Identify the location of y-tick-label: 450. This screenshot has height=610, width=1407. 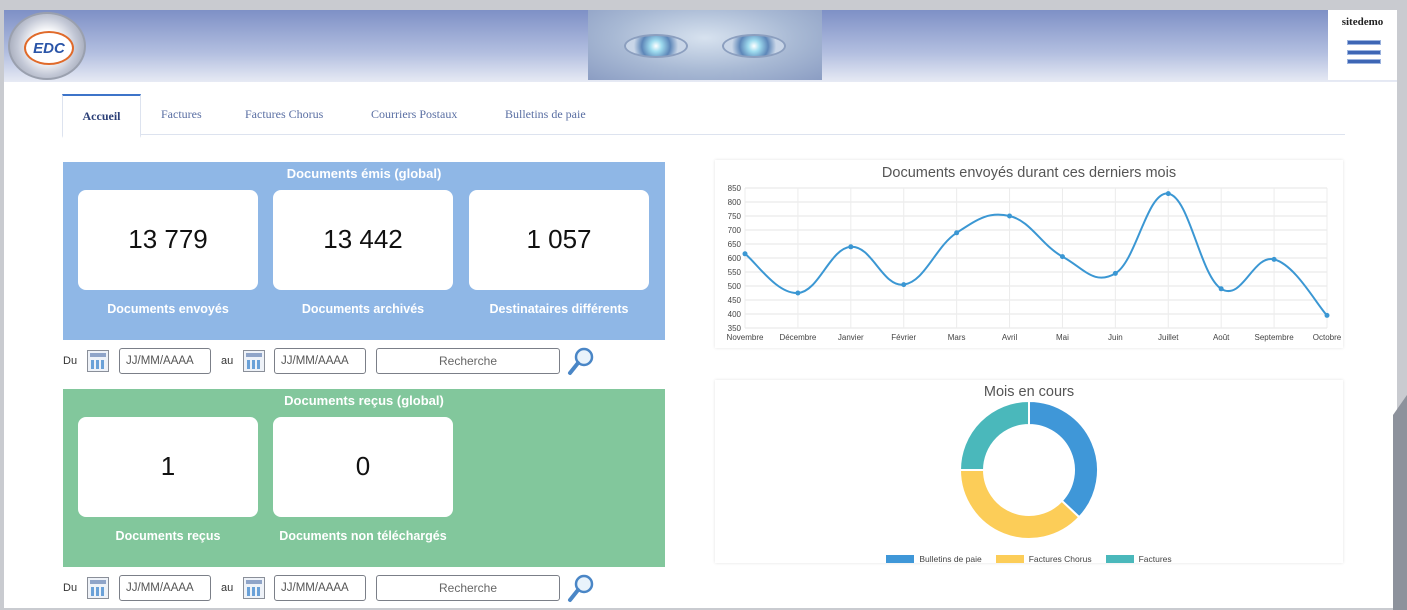
(735, 300).